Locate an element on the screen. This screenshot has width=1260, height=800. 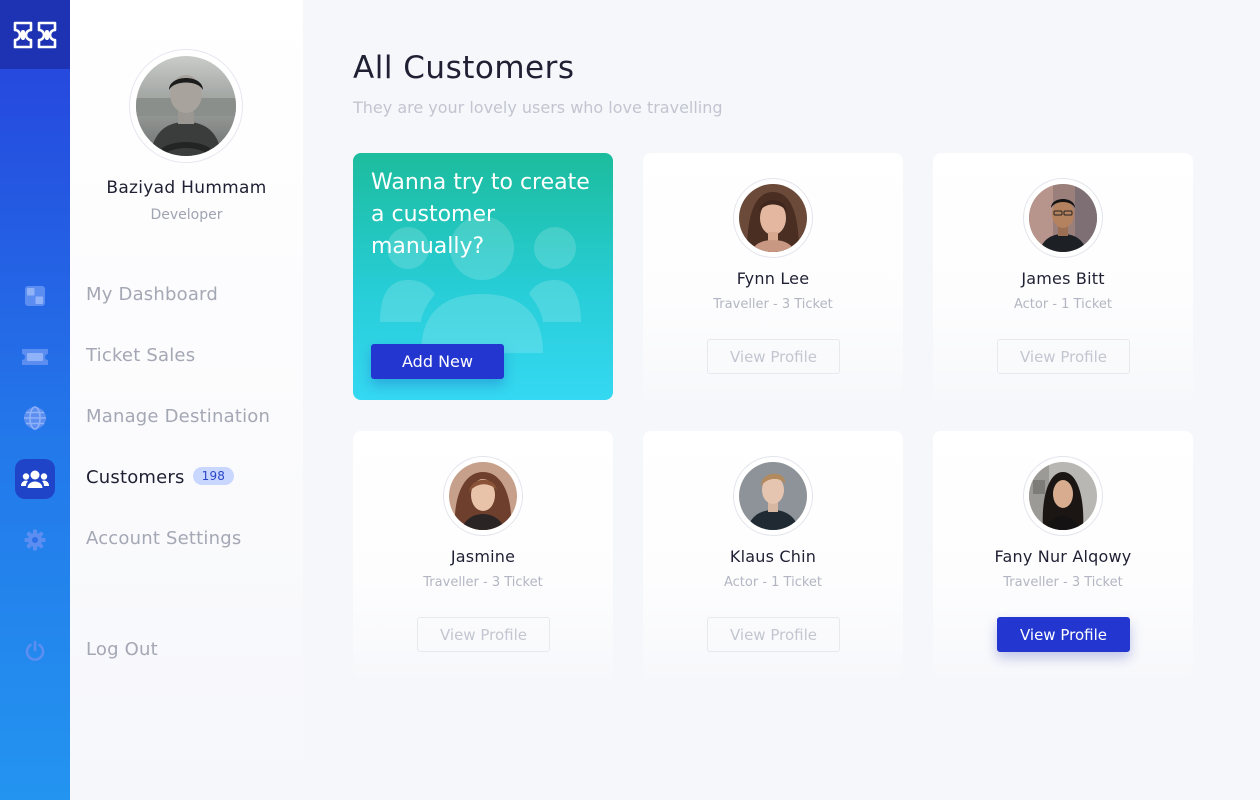
profile-role: Developer is located at coordinates (186, 215).